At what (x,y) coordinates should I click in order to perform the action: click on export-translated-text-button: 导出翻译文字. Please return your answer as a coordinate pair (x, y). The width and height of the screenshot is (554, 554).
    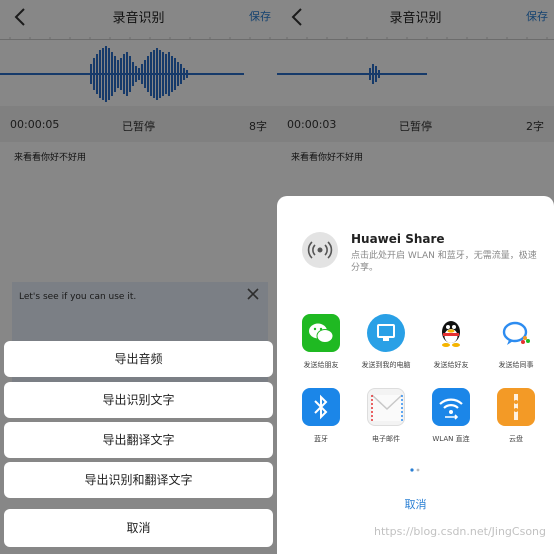
    Looking at the image, I should click on (138, 440).